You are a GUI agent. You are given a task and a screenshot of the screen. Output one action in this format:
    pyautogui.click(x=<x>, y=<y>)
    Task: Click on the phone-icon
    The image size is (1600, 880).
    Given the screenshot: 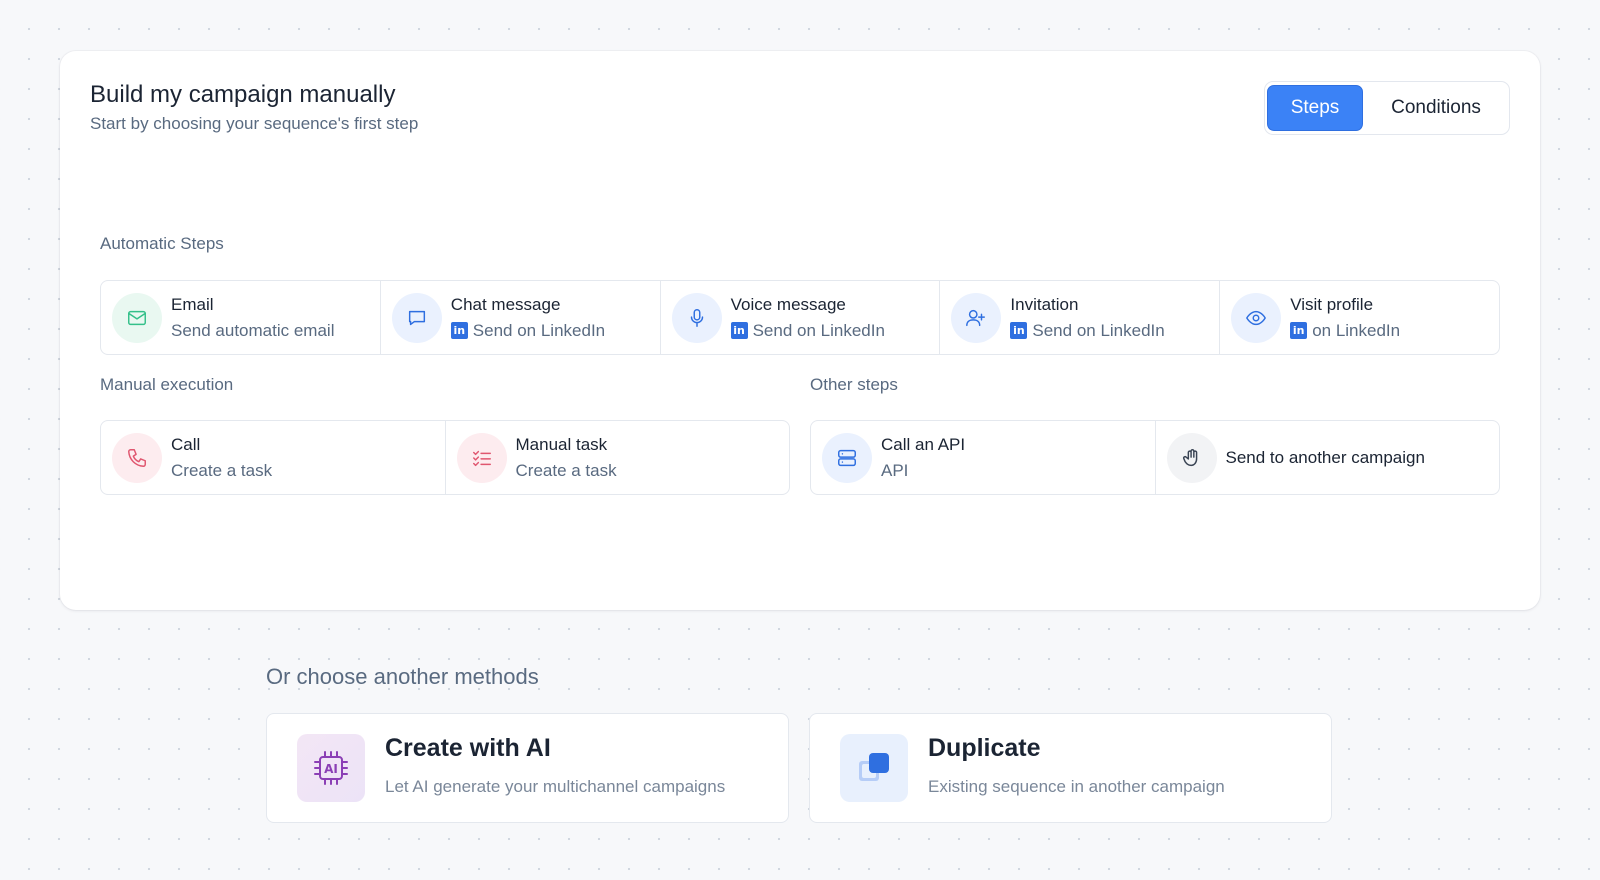 What is the action you would take?
    pyautogui.click(x=137, y=457)
    